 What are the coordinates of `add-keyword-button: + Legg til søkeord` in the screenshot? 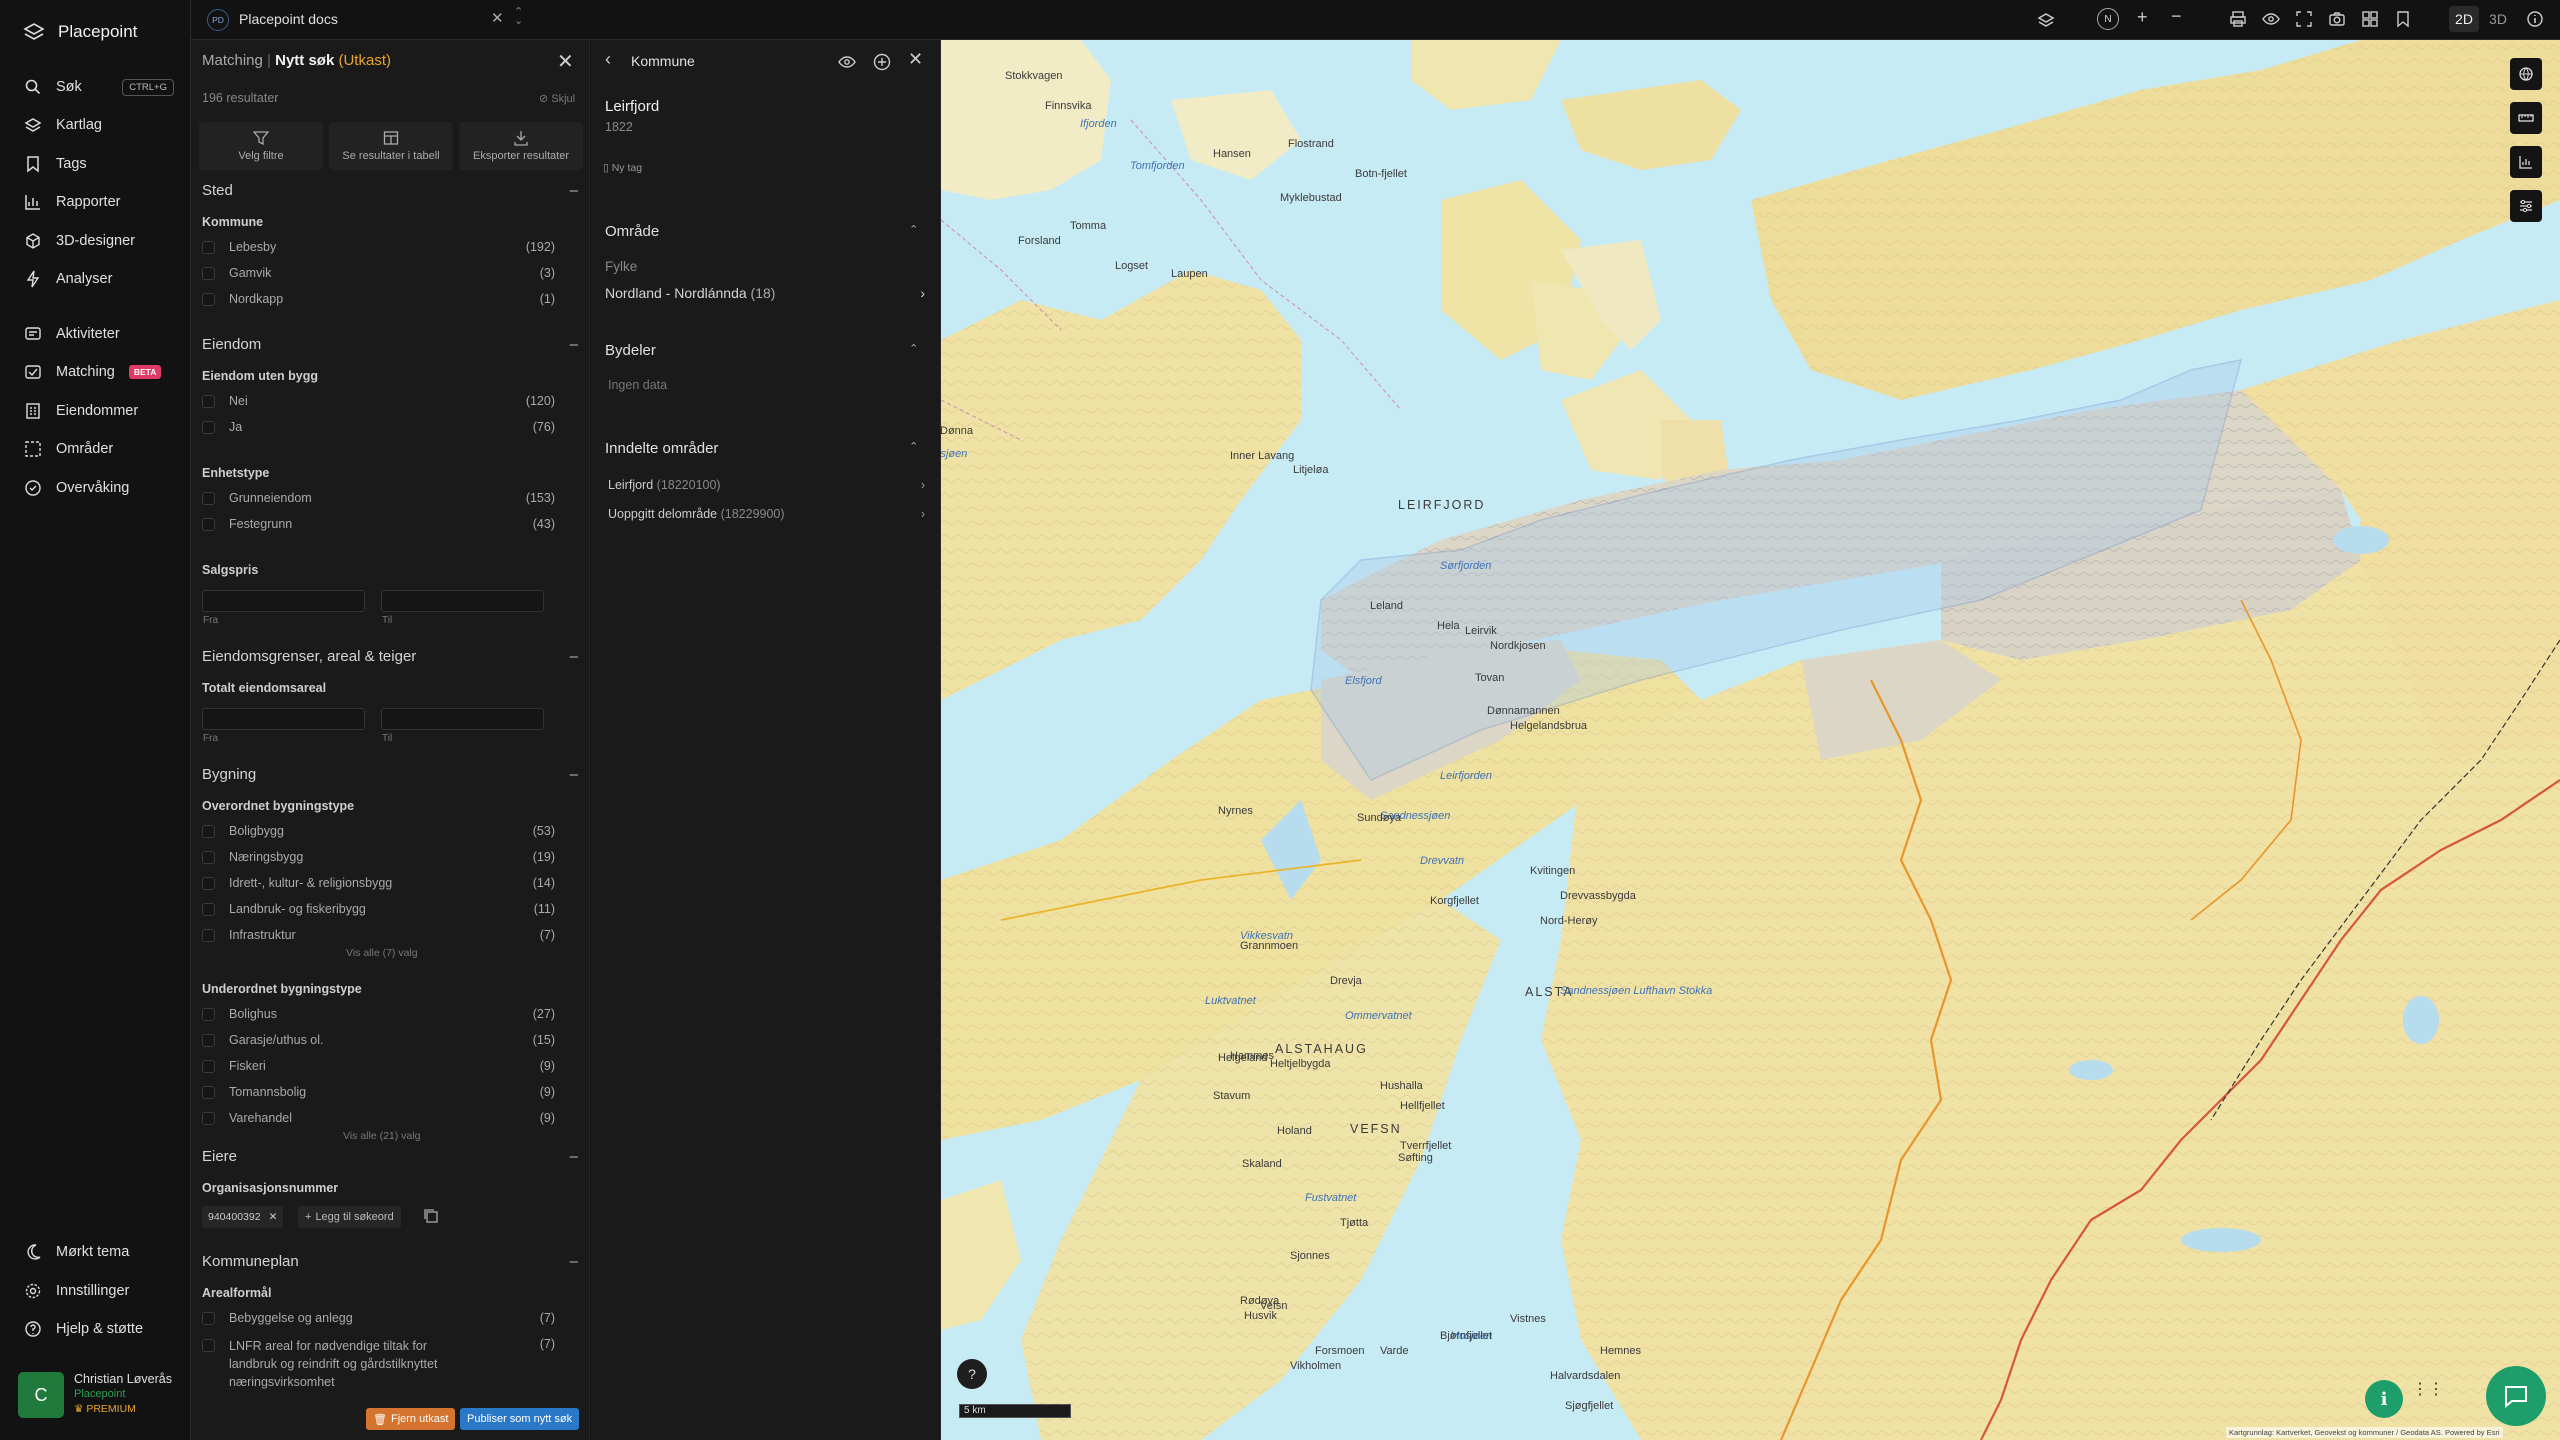 It's located at (349, 1217).